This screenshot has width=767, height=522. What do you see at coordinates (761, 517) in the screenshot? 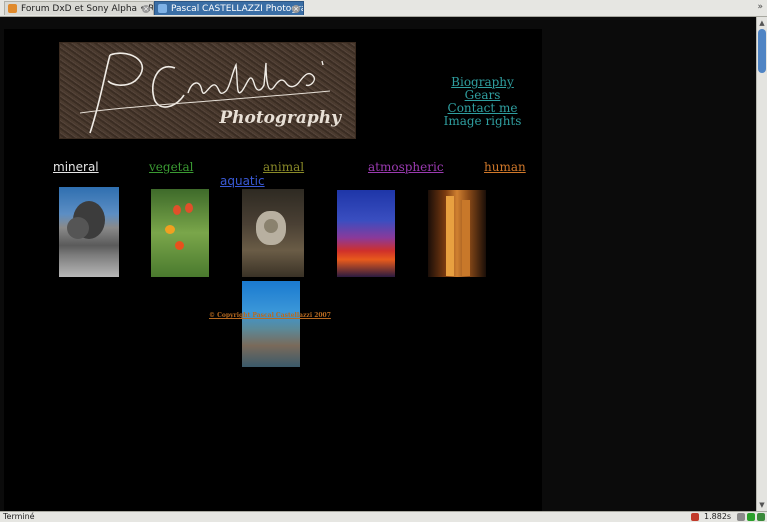
I see `adblock-icon` at bounding box center [761, 517].